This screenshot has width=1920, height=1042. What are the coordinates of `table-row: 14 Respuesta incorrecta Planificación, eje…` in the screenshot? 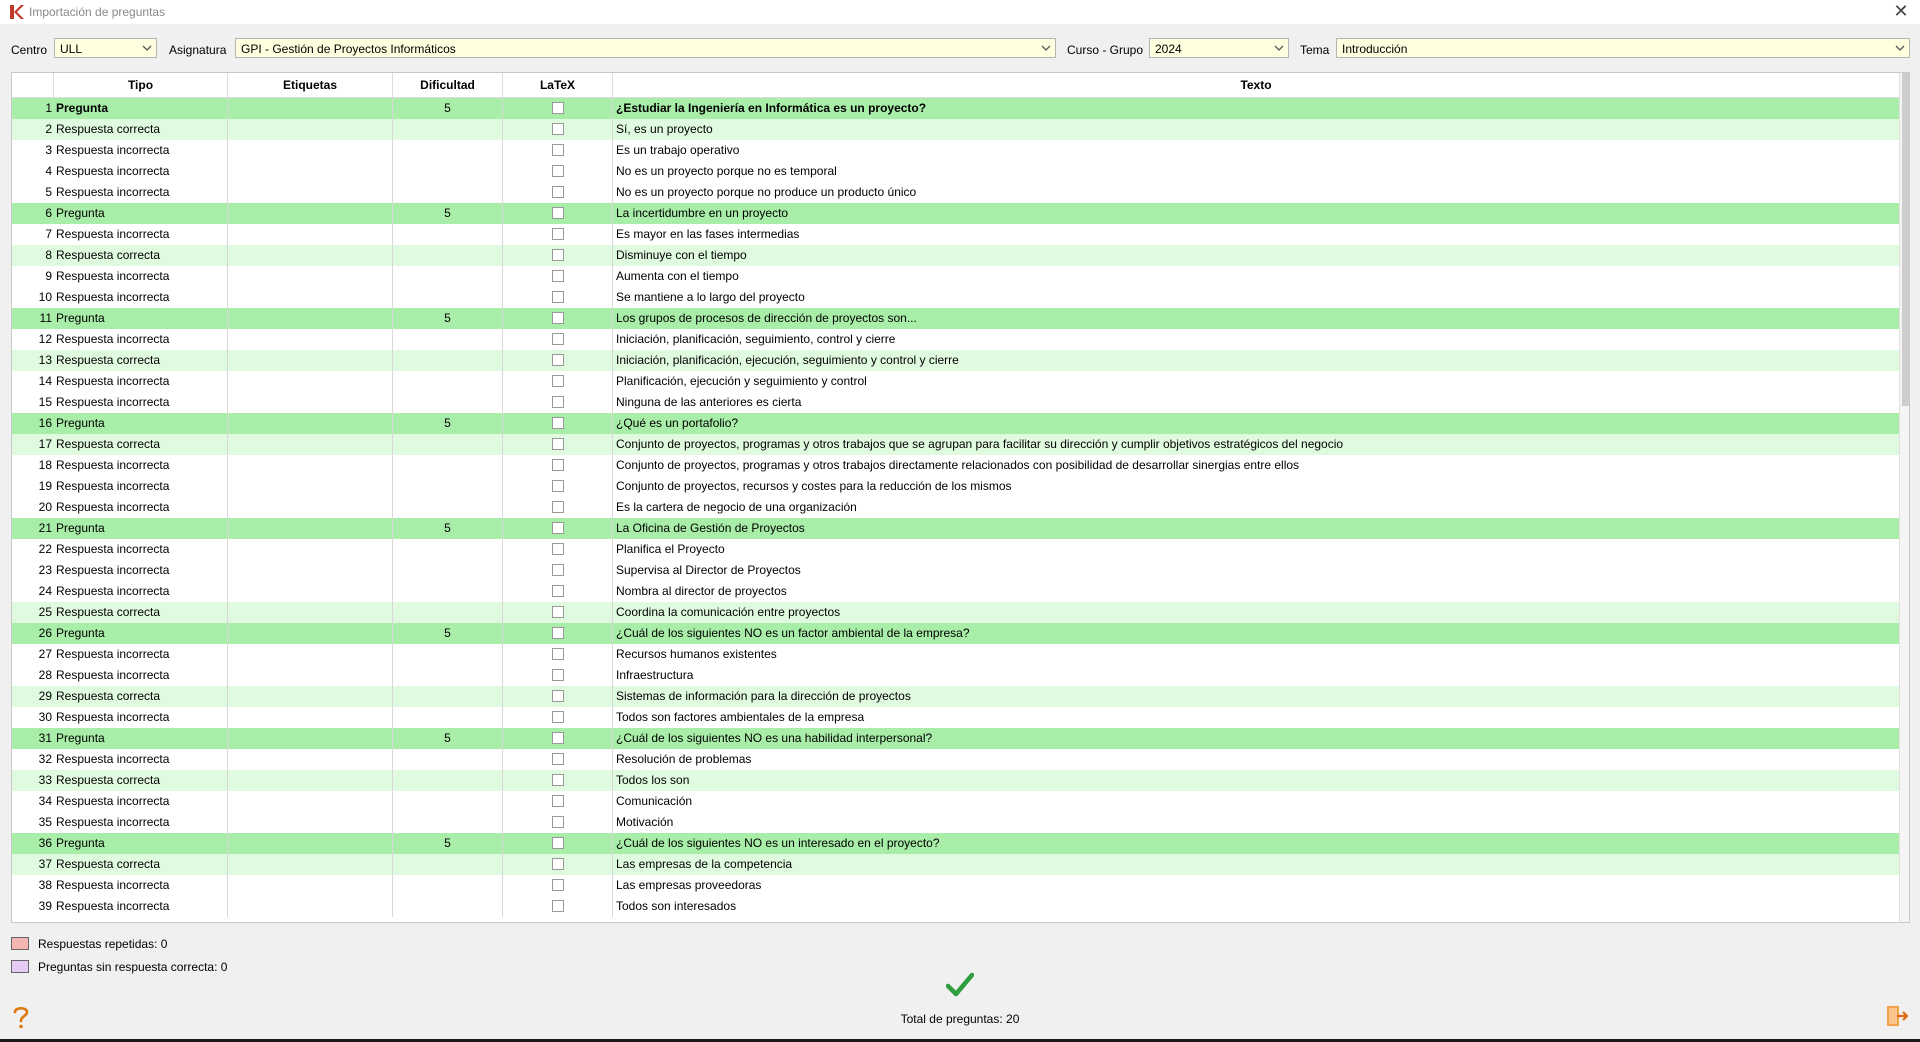 It's located at (955, 381).